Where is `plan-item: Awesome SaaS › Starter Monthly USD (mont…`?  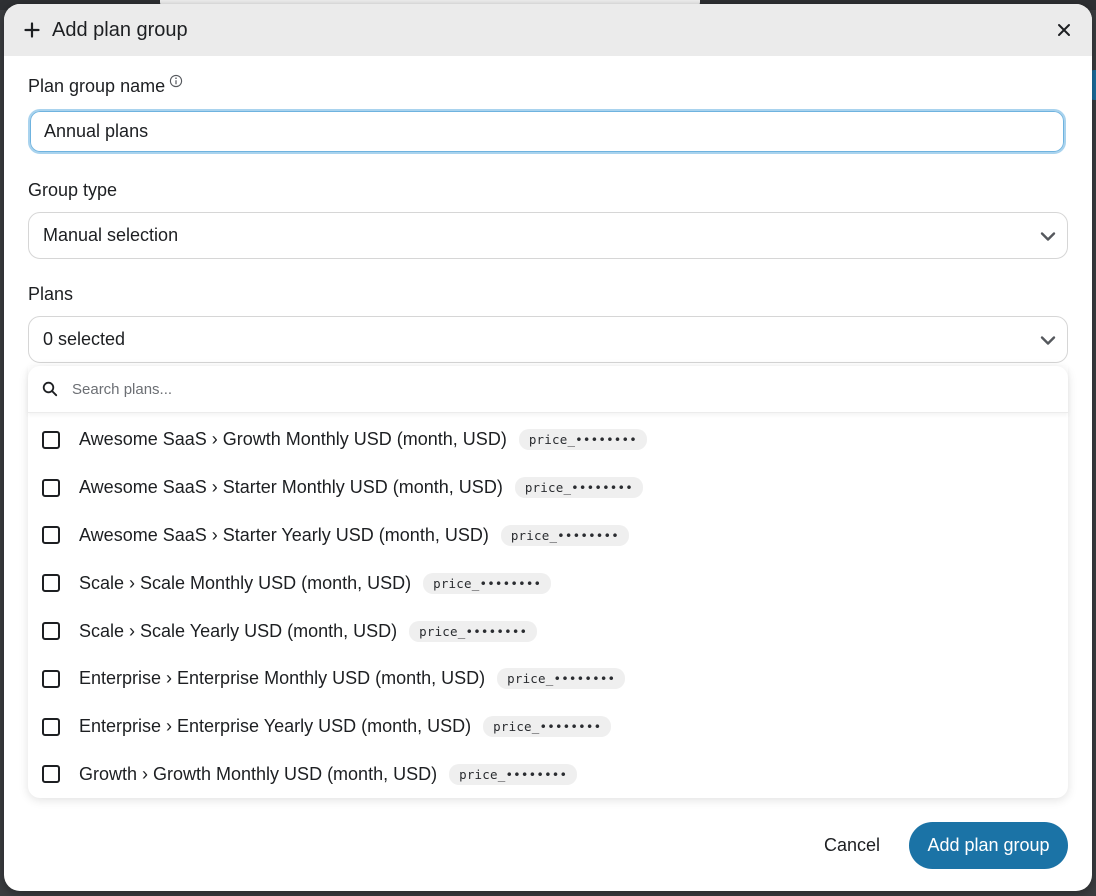 plan-item: Awesome SaaS › Starter Monthly USD (mont… is located at coordinates (548, 488).